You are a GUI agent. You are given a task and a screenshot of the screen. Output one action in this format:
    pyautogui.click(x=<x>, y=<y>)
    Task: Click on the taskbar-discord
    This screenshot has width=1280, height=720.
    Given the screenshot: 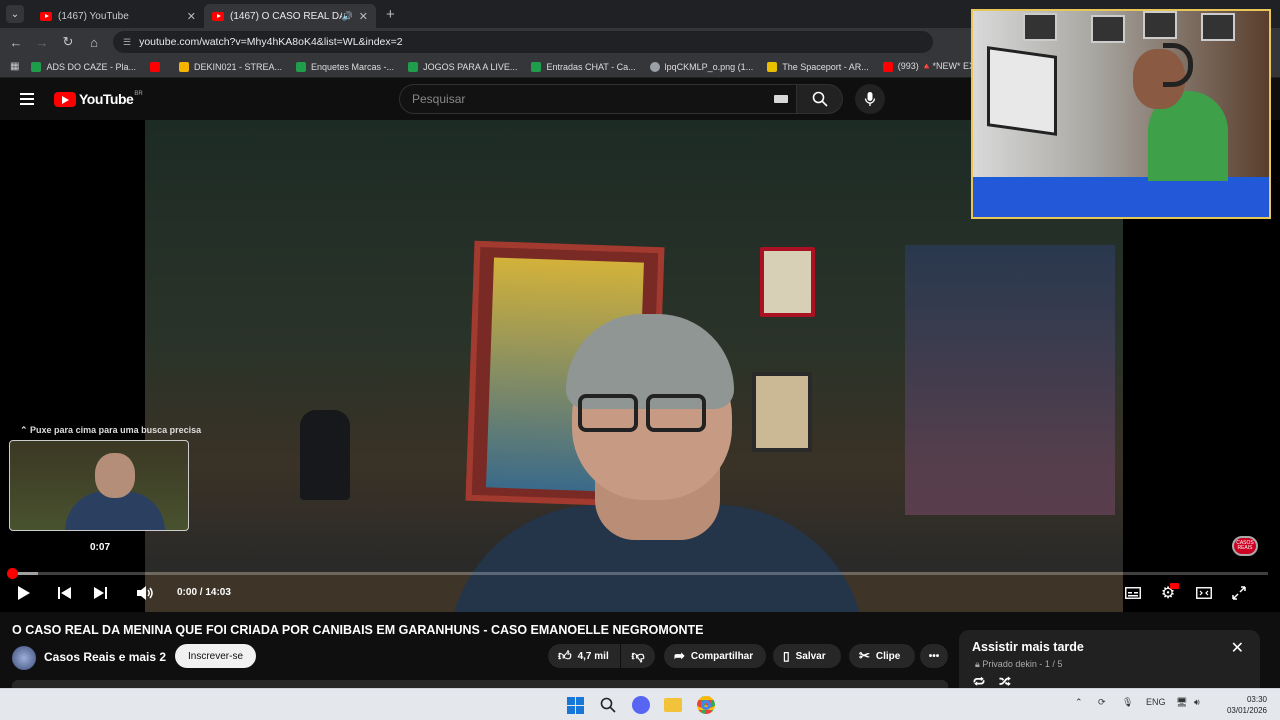 What is the action you would take?
    pyautogui.click(x=641, y=705)
    